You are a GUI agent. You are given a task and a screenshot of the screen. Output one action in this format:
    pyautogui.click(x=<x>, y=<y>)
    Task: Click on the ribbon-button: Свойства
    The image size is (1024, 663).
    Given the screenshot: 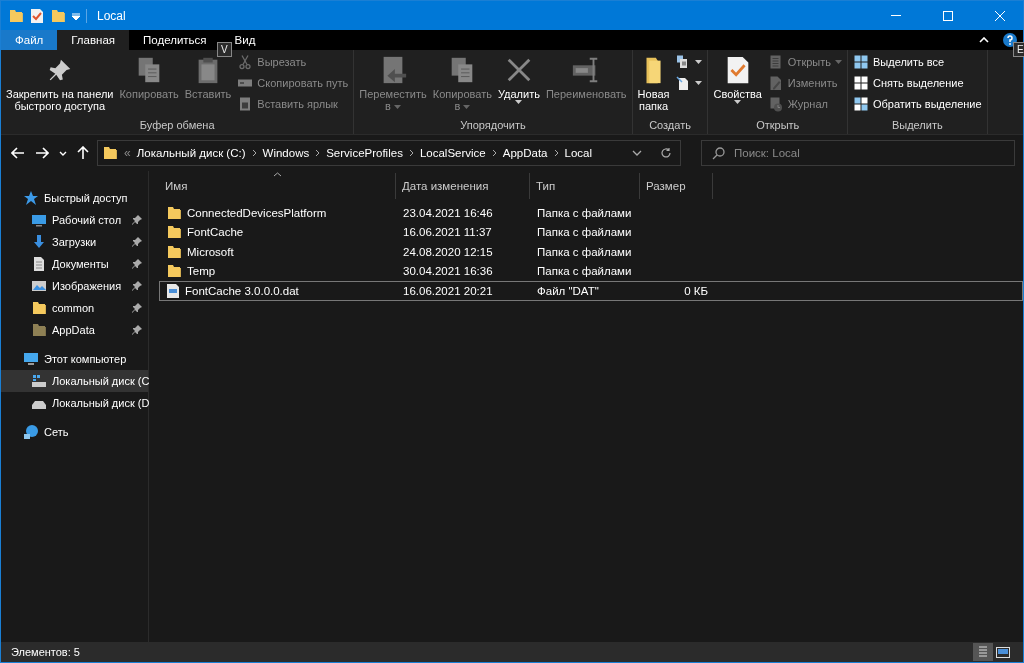 What is the action you would take?
    pyautogui.click(x=737, y=78)
    